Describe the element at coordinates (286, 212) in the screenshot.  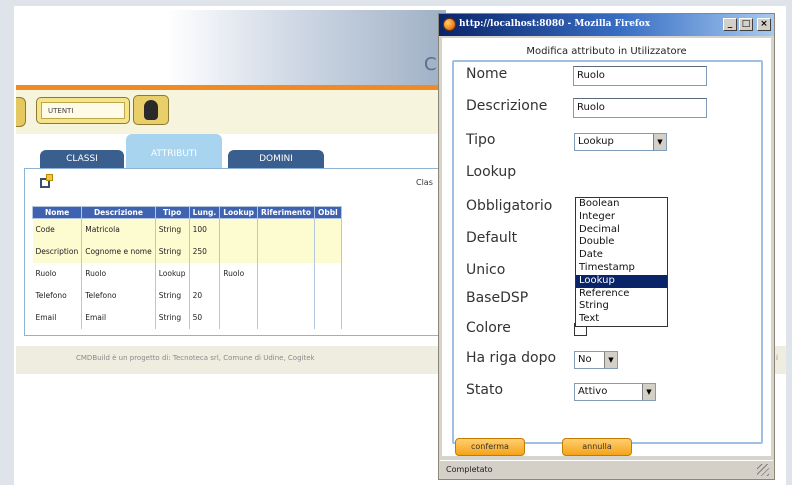
I see `column-header: Riferimento` at that location.